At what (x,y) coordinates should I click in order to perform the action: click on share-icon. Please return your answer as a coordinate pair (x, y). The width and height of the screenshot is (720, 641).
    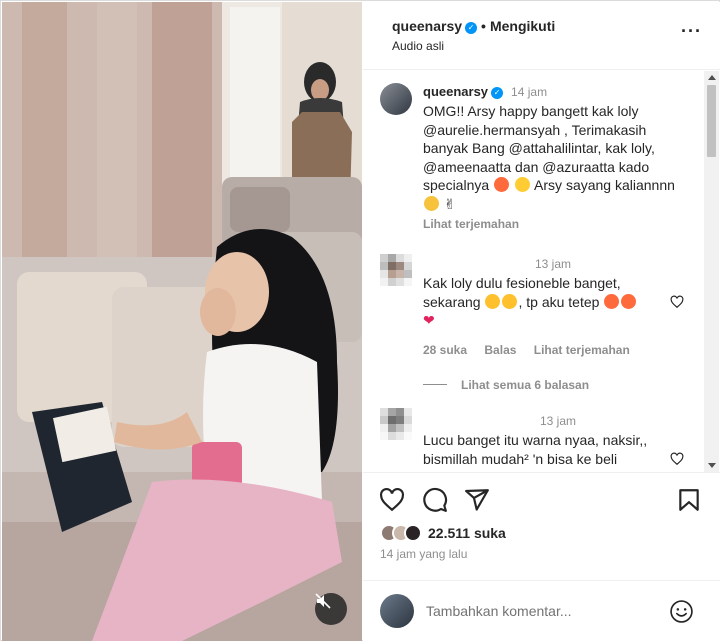
    Looking at the image, I should click on (477, 500).